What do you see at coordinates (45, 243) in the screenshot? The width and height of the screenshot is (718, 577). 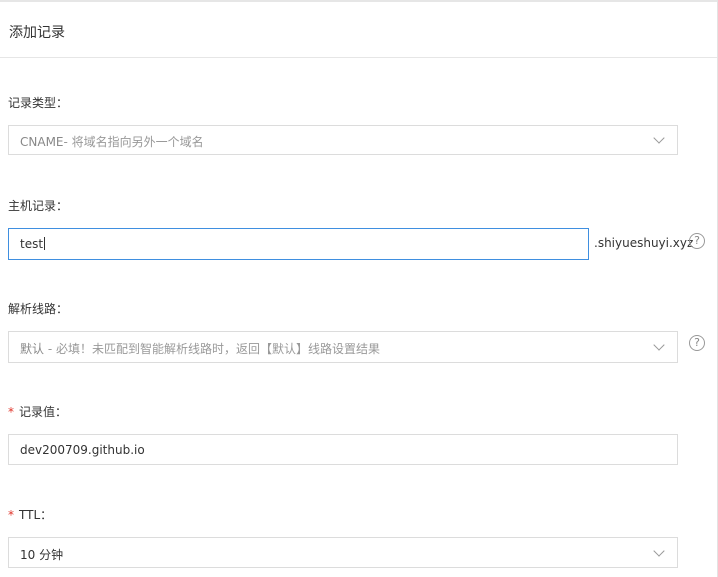 I see `text-caret` at bounding box center [45, 243].